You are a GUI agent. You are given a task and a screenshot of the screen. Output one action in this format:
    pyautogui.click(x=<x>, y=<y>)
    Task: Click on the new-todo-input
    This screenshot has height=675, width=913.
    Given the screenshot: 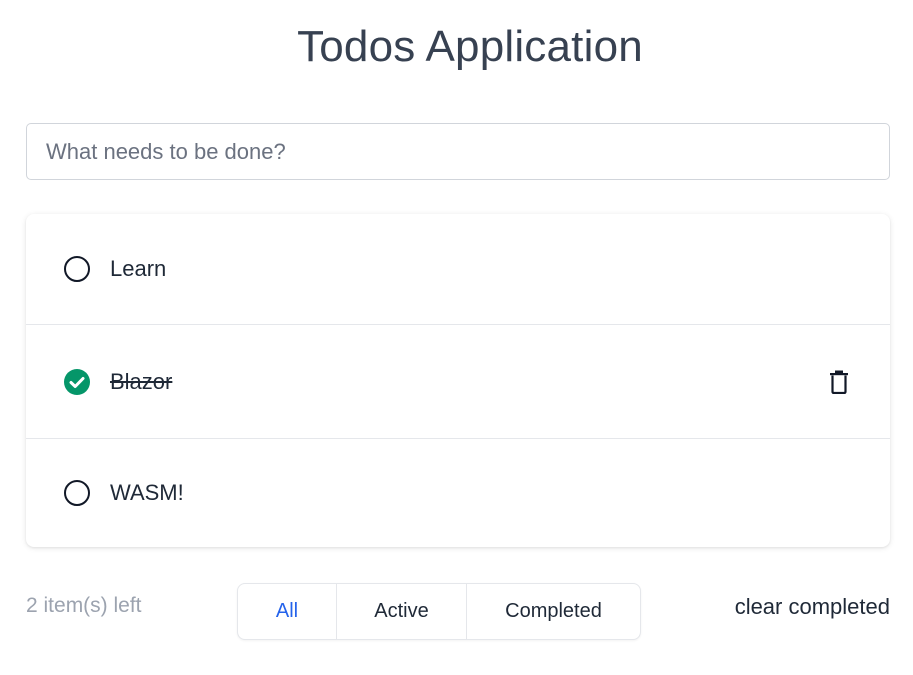 What is the action you would take?
    pyautogui.click(x=458, y=151)
    